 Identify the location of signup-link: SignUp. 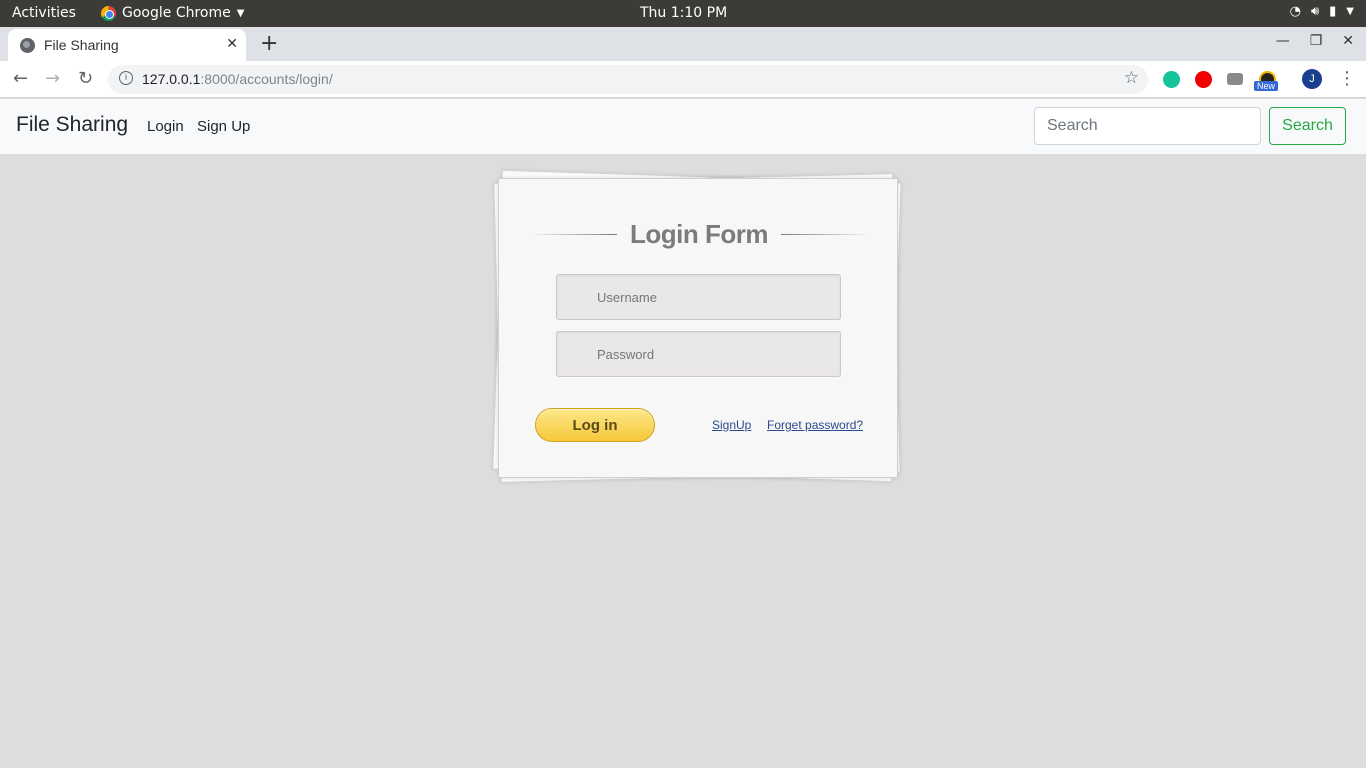
(731, 425).